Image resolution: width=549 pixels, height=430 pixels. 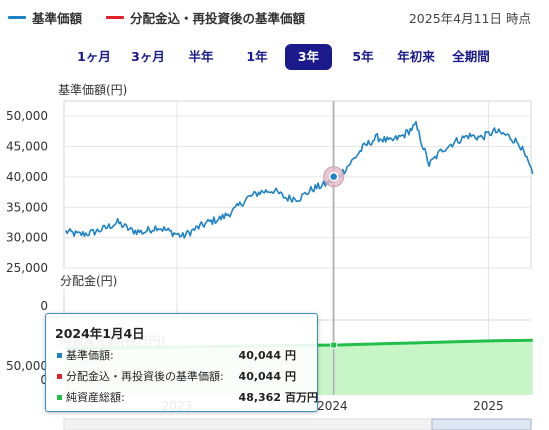 I want to click on tooltip-label: 分配金込・再投資後の基準価額:, so click(x=145, y=376).